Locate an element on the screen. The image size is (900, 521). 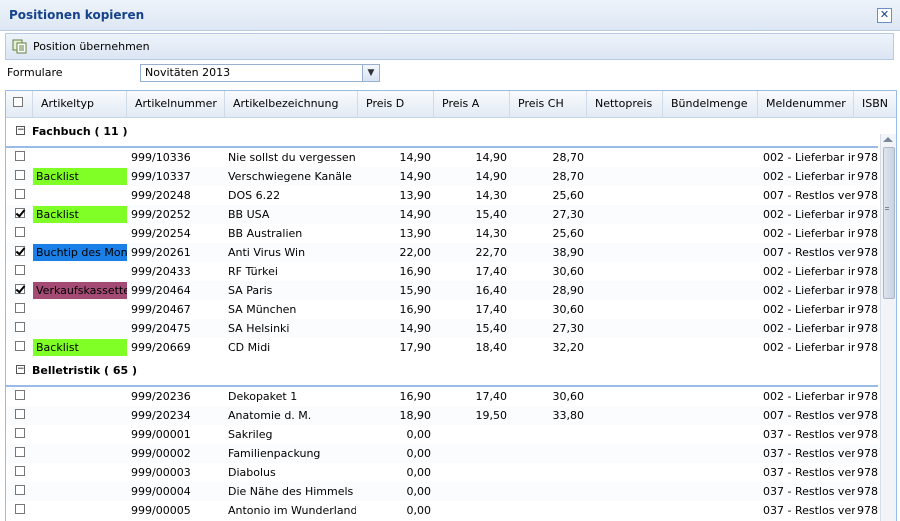
cell-preis-d: 16,90 is located at coordinates (415, 309).